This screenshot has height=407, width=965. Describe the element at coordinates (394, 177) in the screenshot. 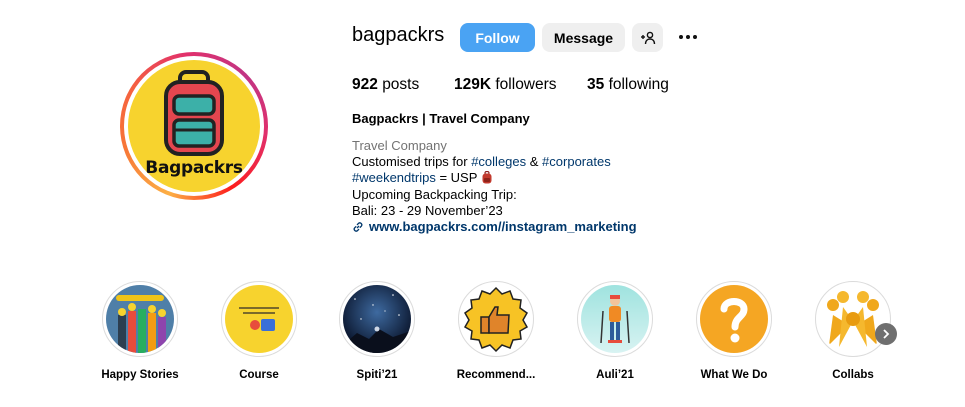

I see `hashtag-weekendtrips: #weekendtrips` at that location.